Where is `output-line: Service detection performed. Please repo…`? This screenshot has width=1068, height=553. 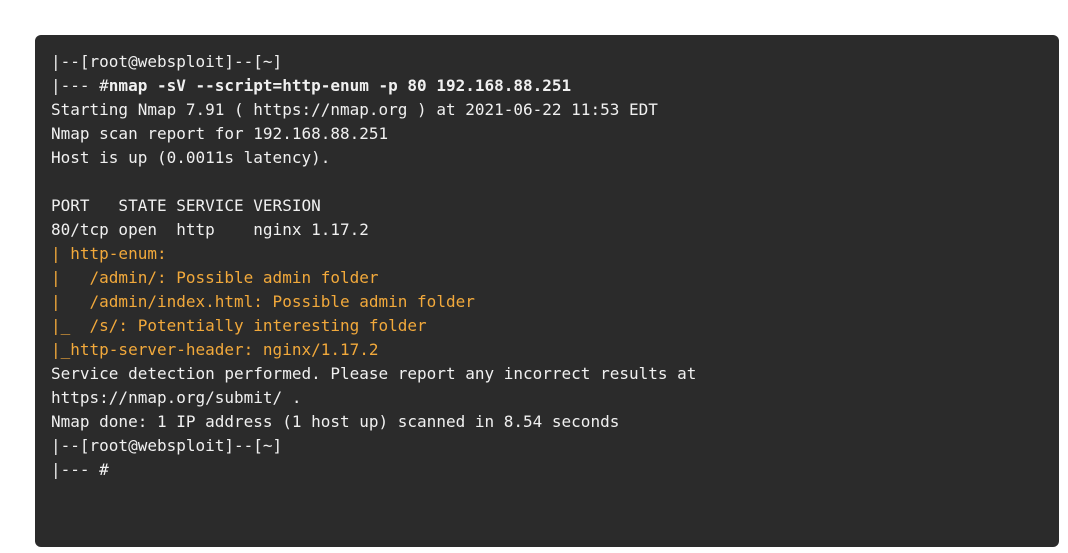
output-line: Service detection performed. Please repo… is located at coordinates (374, 373).